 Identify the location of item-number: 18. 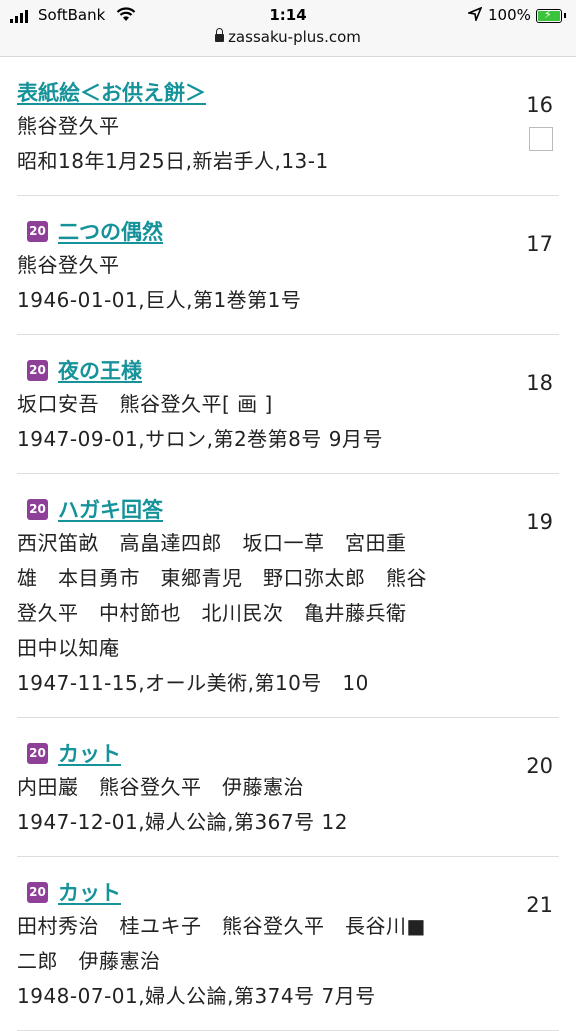
(539, 383).